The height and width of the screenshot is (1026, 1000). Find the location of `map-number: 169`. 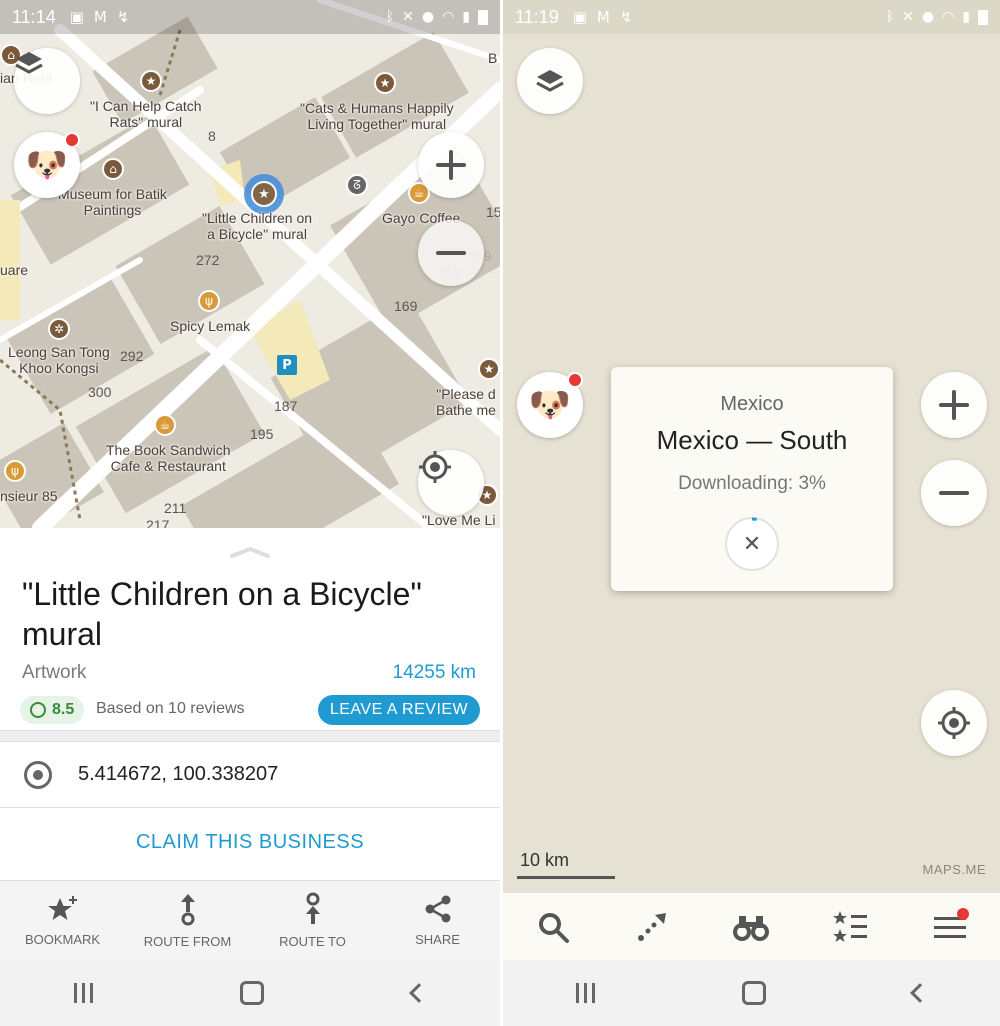

map-number: 169 is located at coordinates (406, 306).